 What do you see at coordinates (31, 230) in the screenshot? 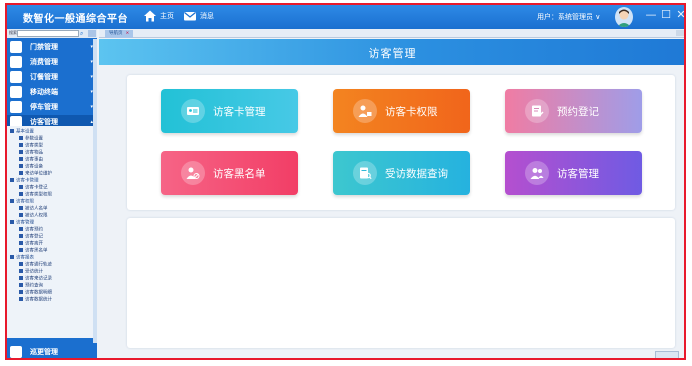
I see `tree-item: 访客预约` at bounding box center [31, 230].